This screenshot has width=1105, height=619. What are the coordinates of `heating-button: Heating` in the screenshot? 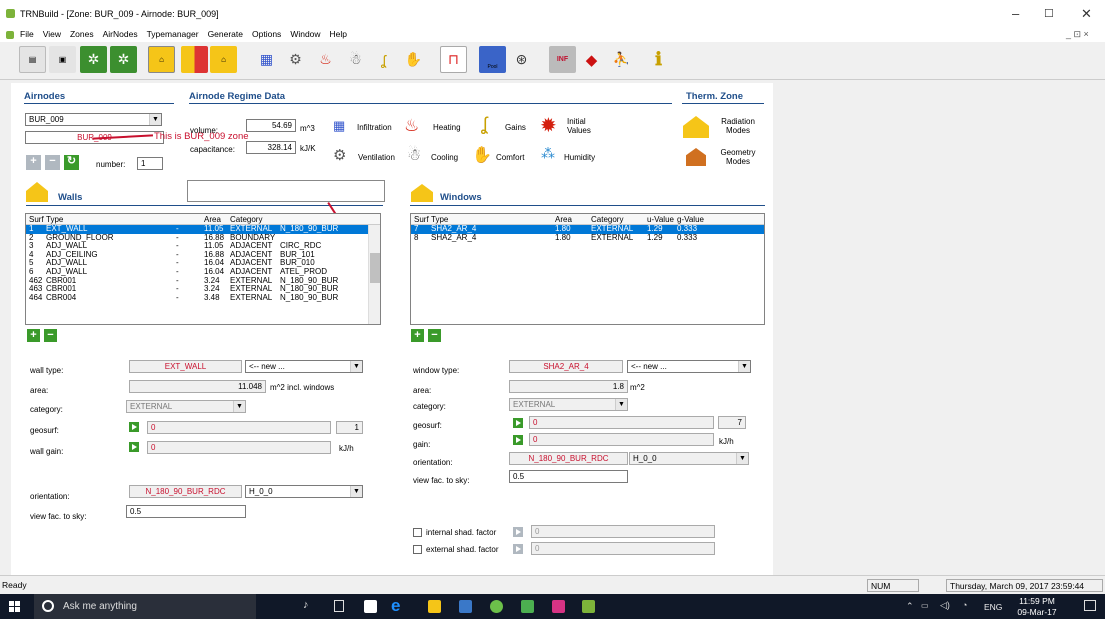 It's located at (447, 127).